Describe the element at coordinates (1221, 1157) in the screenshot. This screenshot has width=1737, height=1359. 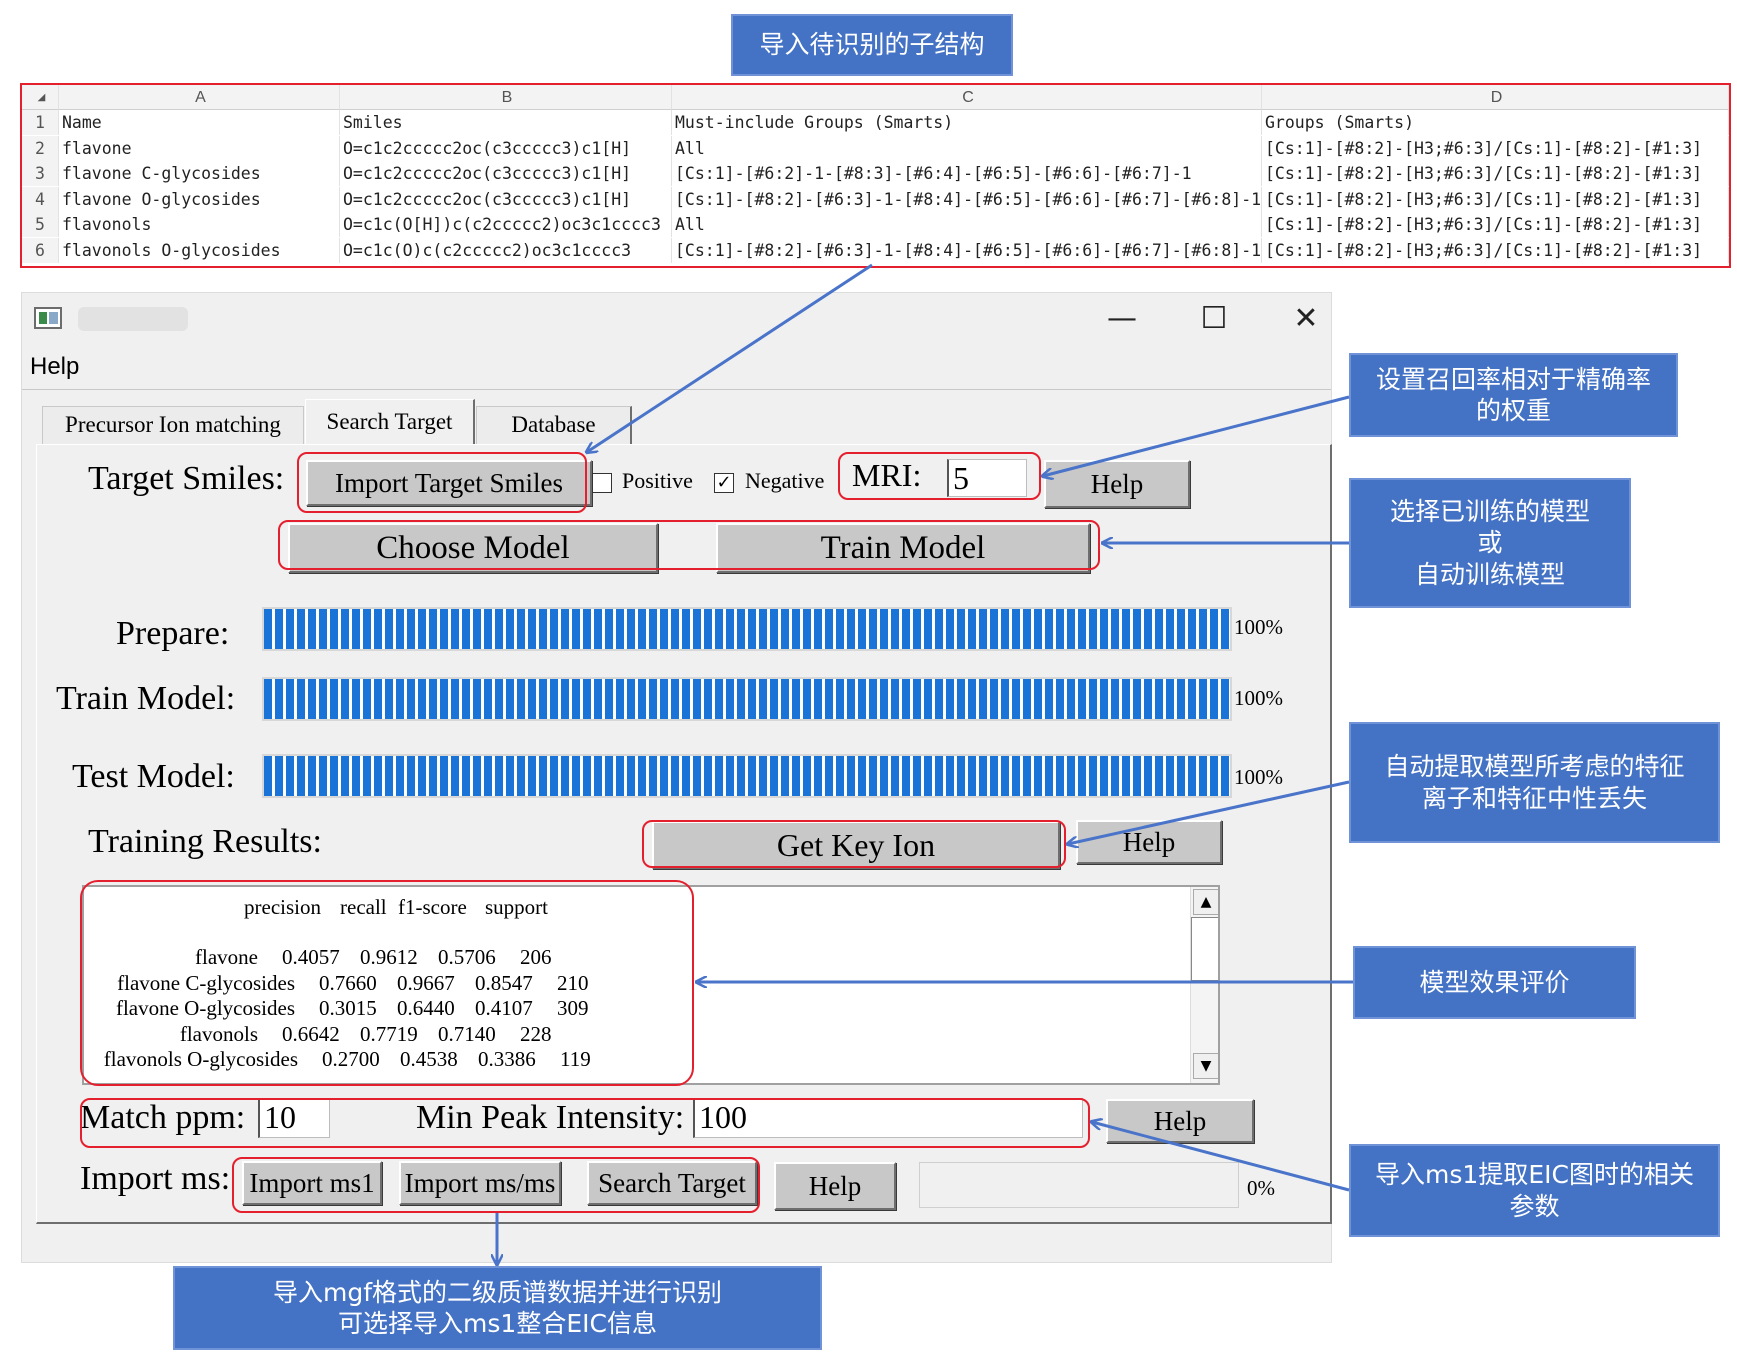
I see `arrow-eic-params` at that location.